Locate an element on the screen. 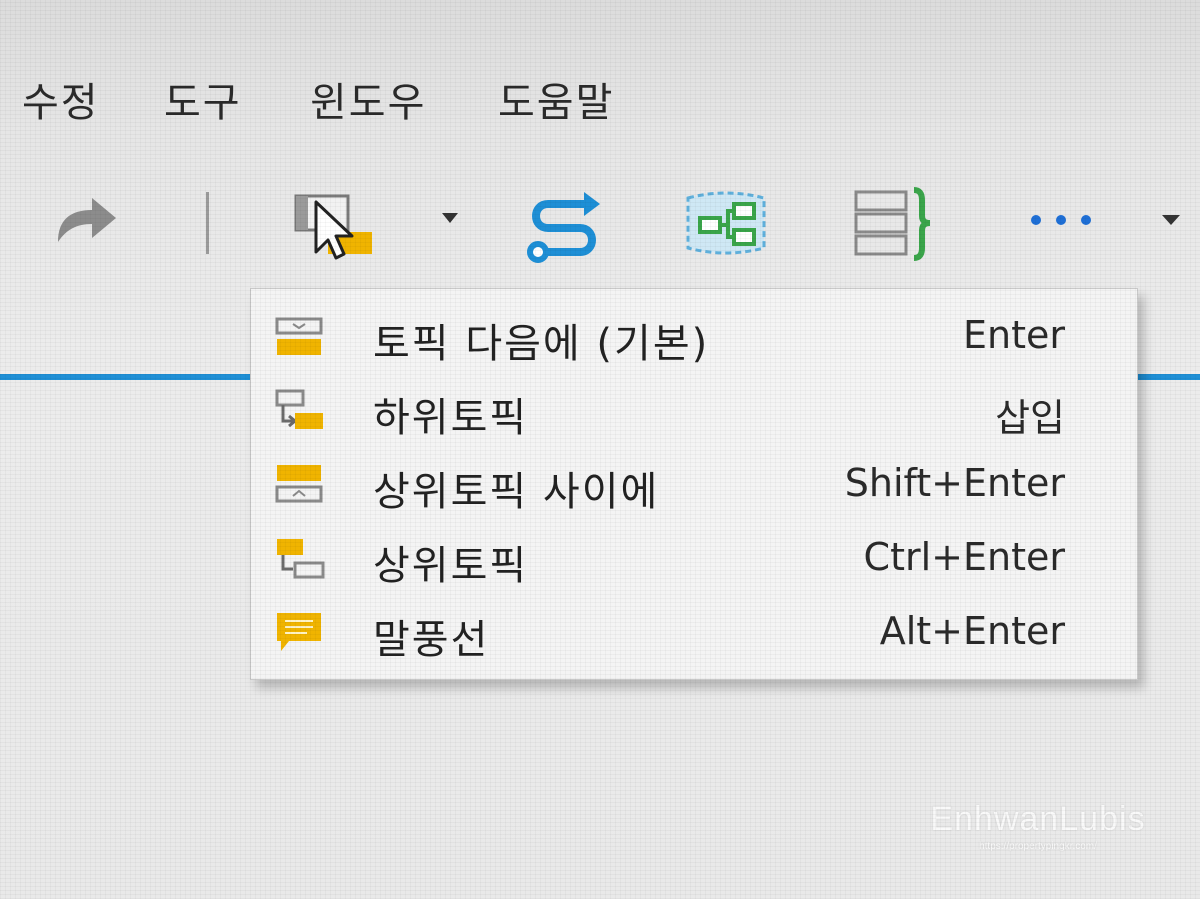 Image resolution: width=1200 pixels, height=899 pixels. menu-help: 도움말 is located at coordinates (556, 99).